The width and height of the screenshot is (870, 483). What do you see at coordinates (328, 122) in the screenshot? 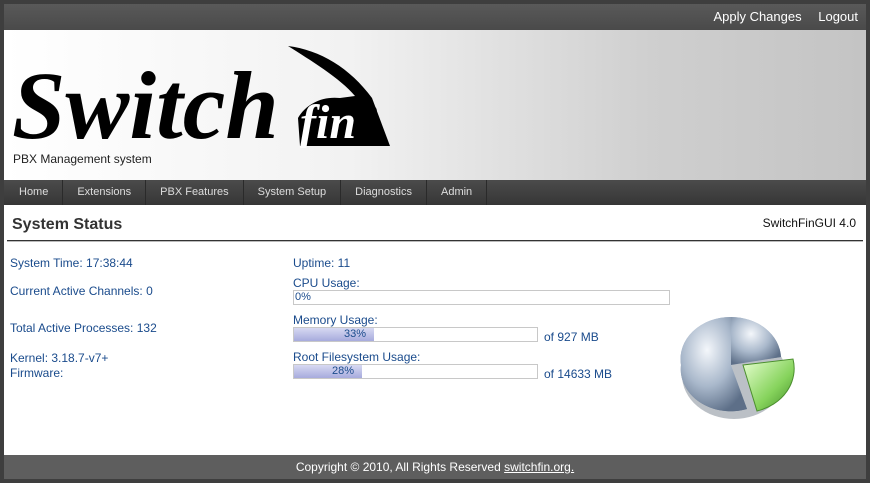
I see `logo-fin-text: fin` at bounding box center [328, 122].